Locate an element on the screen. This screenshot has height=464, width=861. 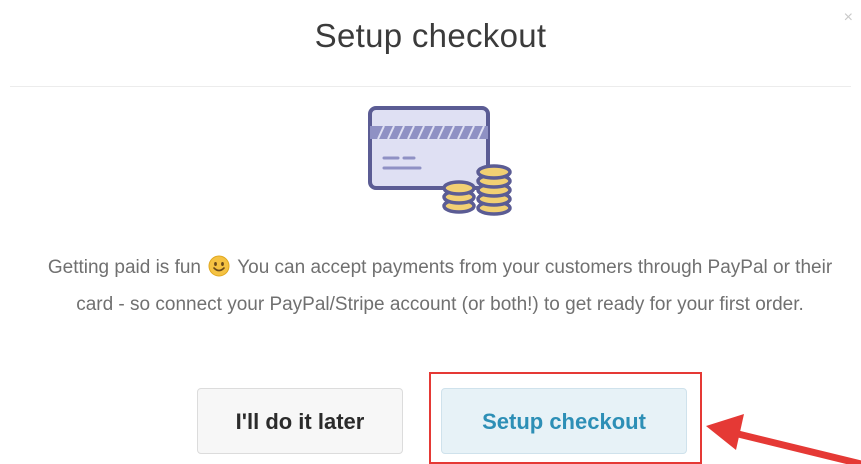
setup-checkout-button: Setup checkout is located at coordinates (564, 421).